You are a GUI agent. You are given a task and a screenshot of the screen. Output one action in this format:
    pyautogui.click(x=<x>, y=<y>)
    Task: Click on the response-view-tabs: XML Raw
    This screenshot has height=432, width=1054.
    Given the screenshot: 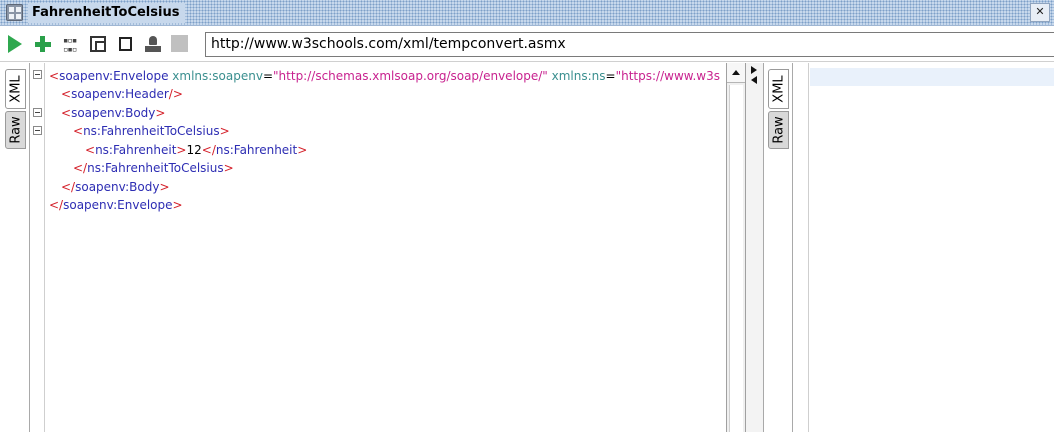 What is the action you would take?
    pyautogui.click(x=779, y=247)
    